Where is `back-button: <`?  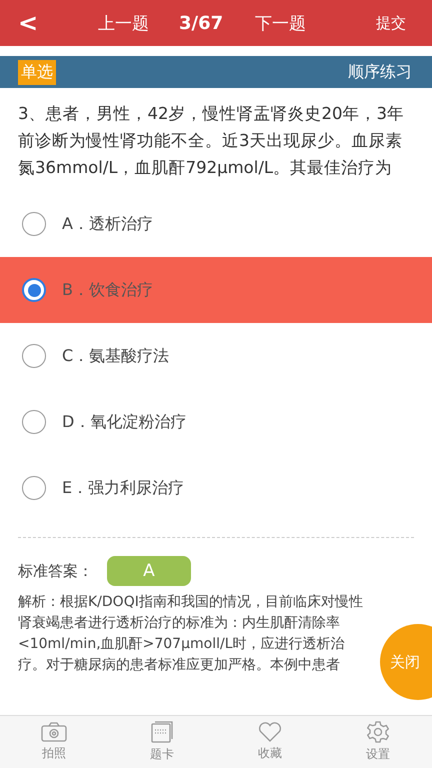 back-button: < is located at coordinates (28, 23).